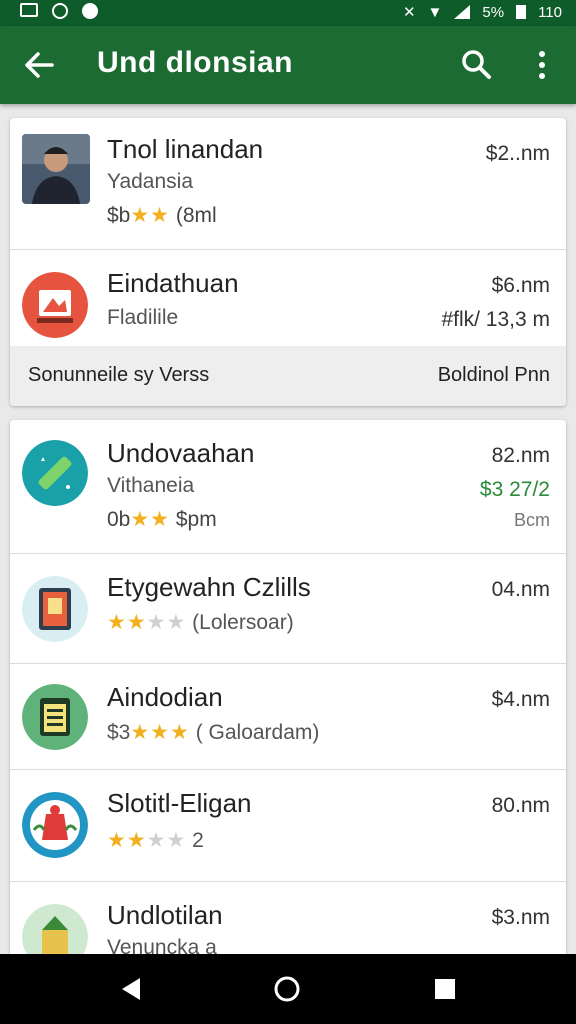  I want to click on profile-photo, so click(56, 169).